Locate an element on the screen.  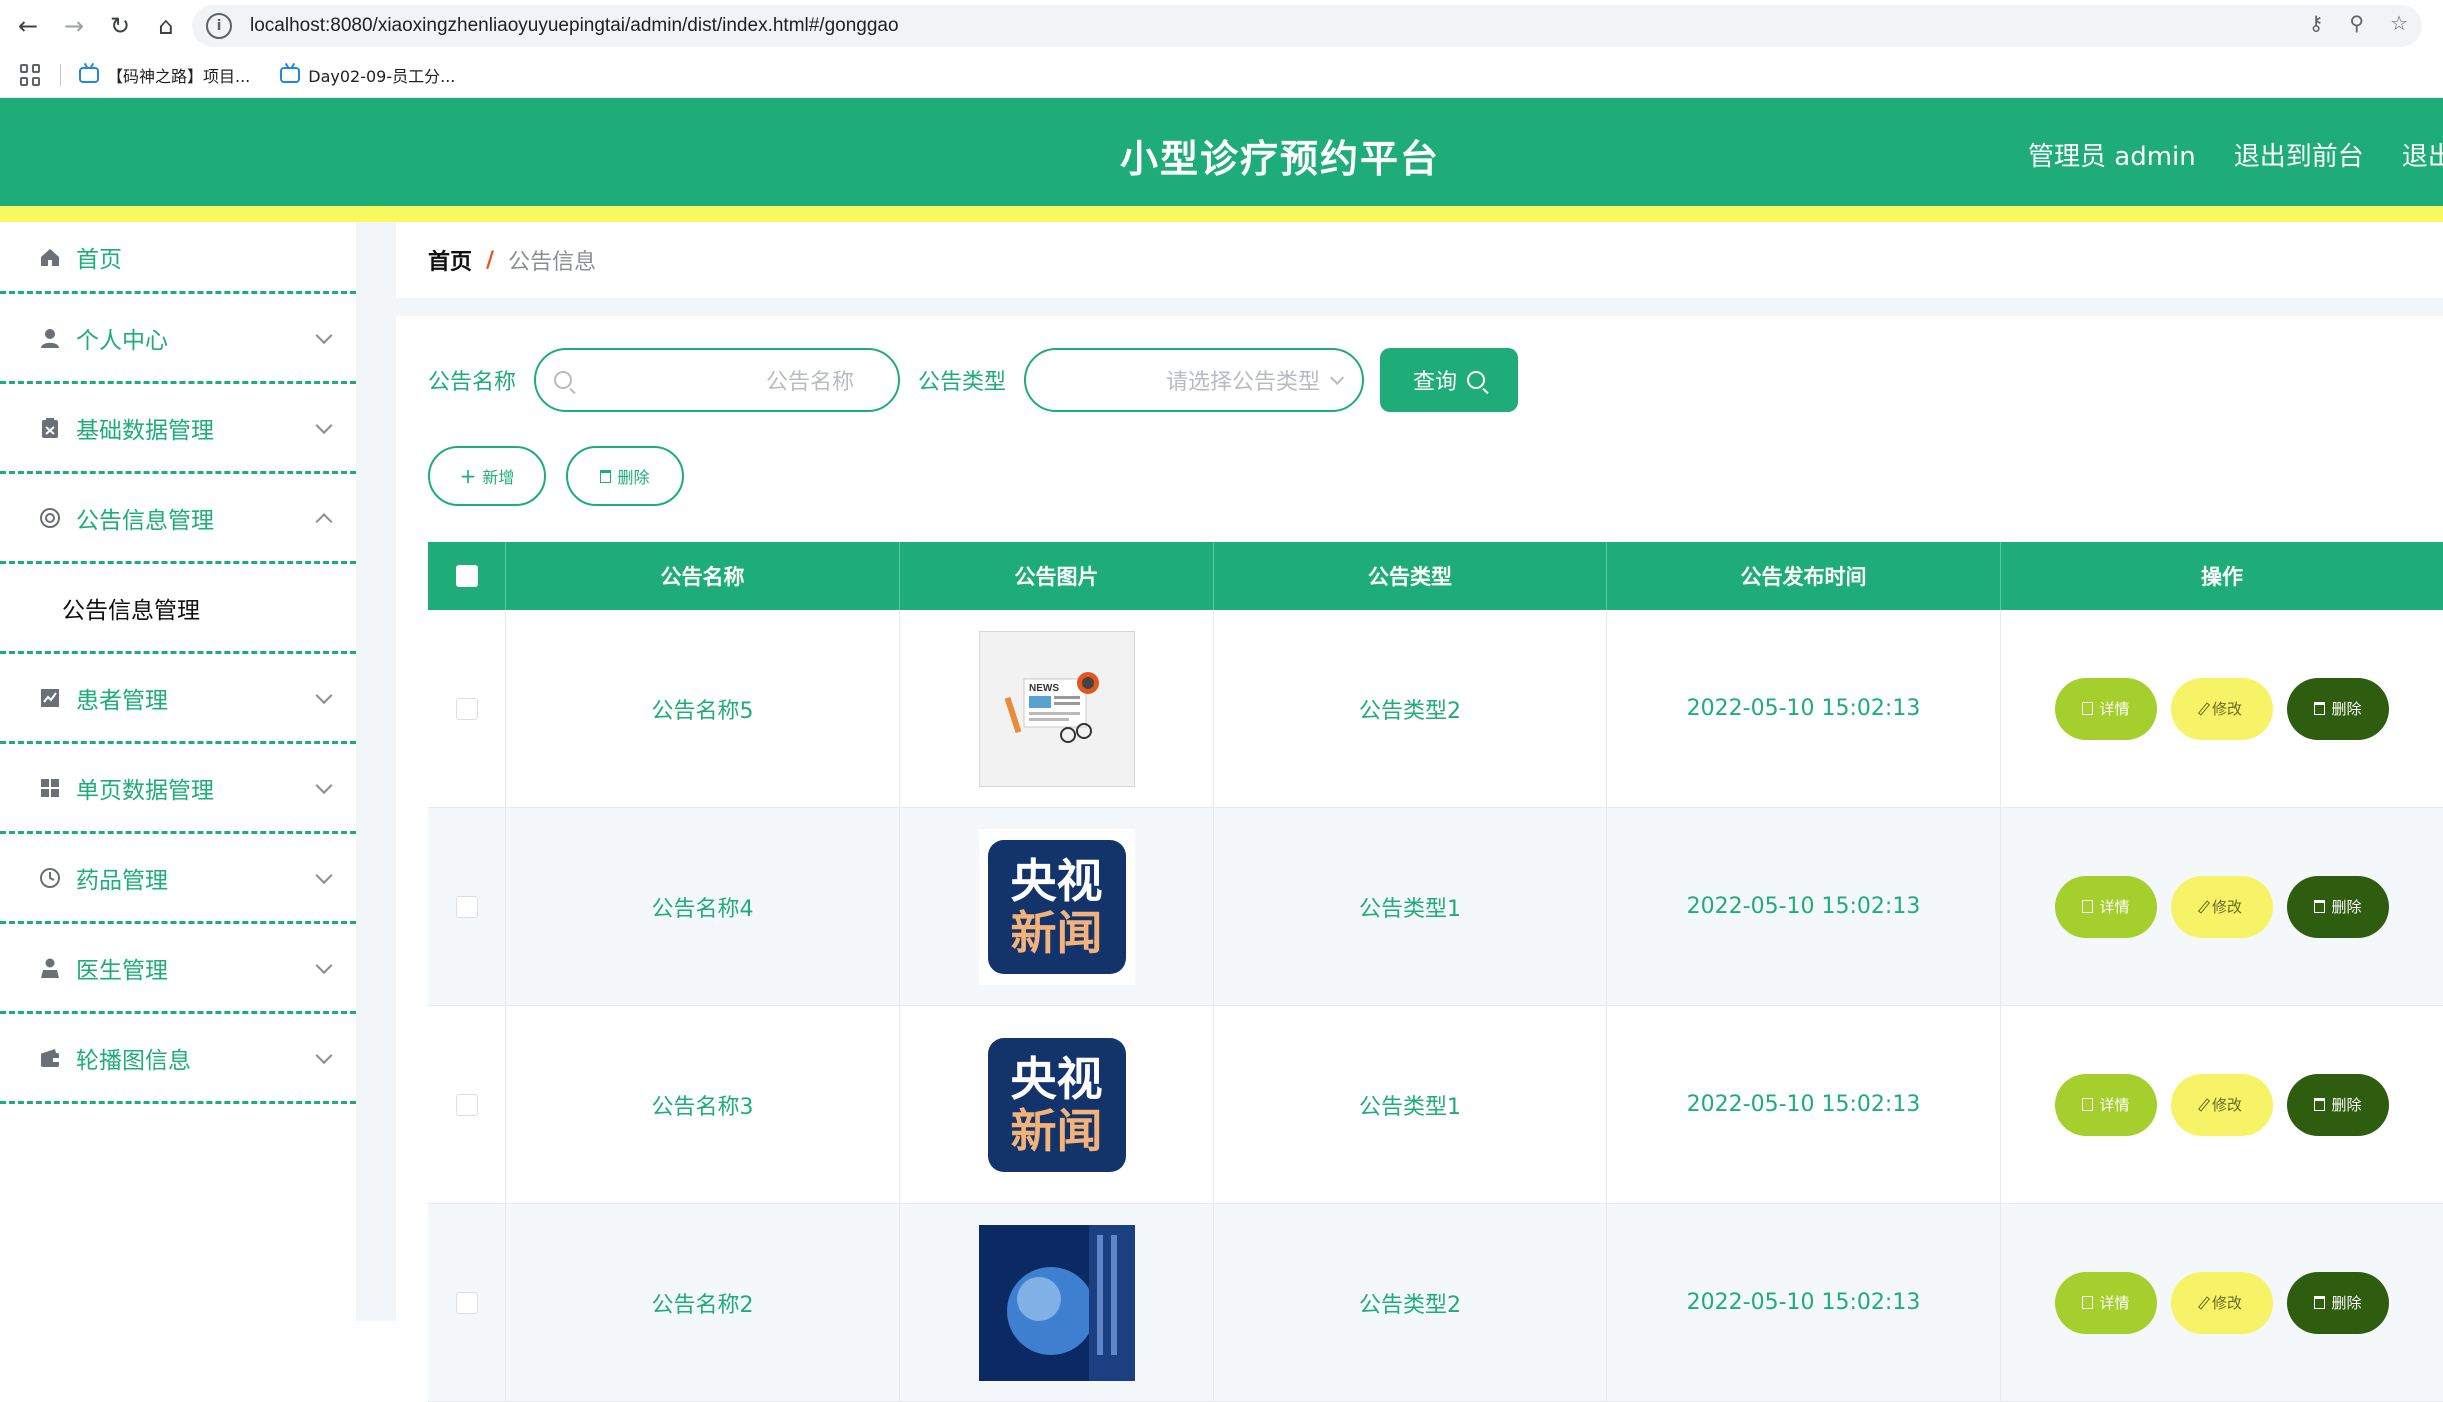
news-badge-text: NEWS is located at coordinates (1044, 688).